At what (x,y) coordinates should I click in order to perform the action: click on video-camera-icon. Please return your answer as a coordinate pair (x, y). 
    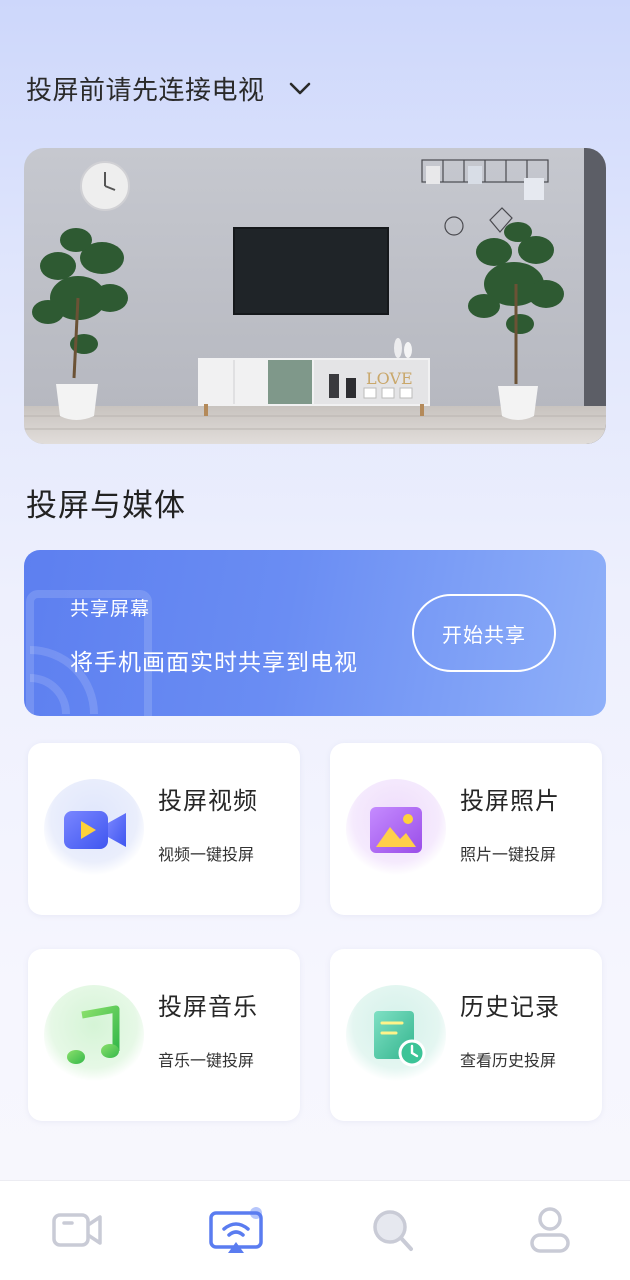
    Looking at the image, I should click on (95, 830).